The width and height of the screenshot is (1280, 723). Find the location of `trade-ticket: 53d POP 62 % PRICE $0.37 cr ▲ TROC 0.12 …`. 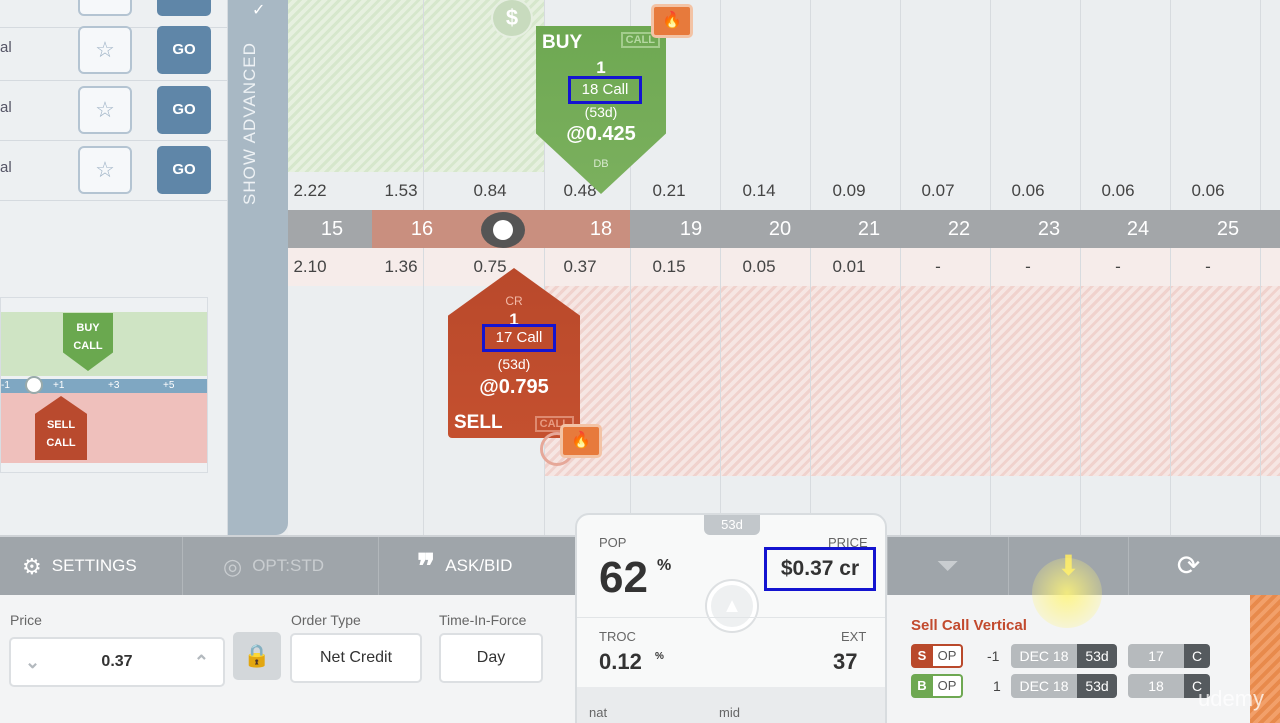

trade-ticket: 53d POP 62 % PRICE $0.37 cr ▲ TROC 0.12 … is located at coordinates (731, 618).